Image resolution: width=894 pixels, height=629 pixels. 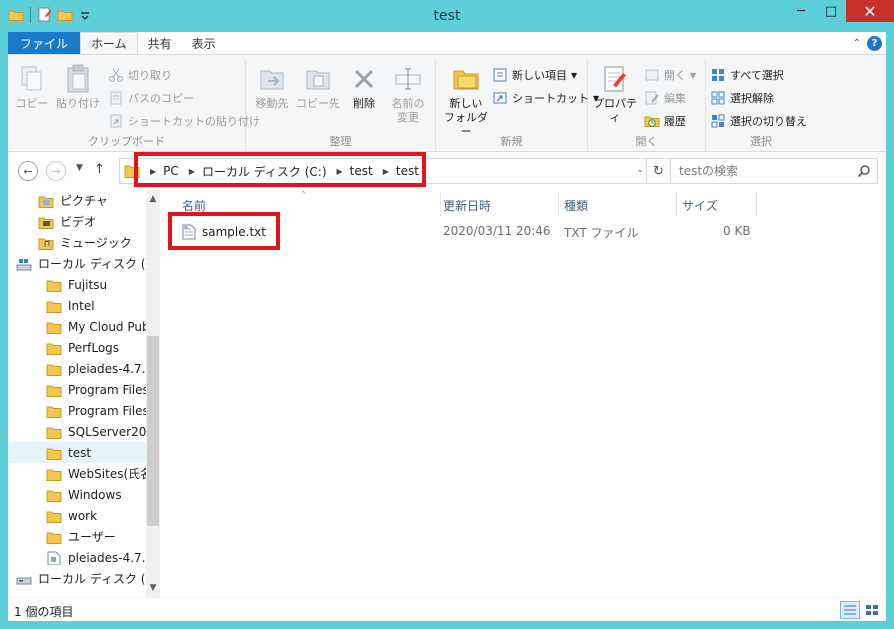 What do you see at coordinates (534, 75) in the screenshot?
I see `new-item-button: 新しい項目 ▼` at bounding box center [534, 75].